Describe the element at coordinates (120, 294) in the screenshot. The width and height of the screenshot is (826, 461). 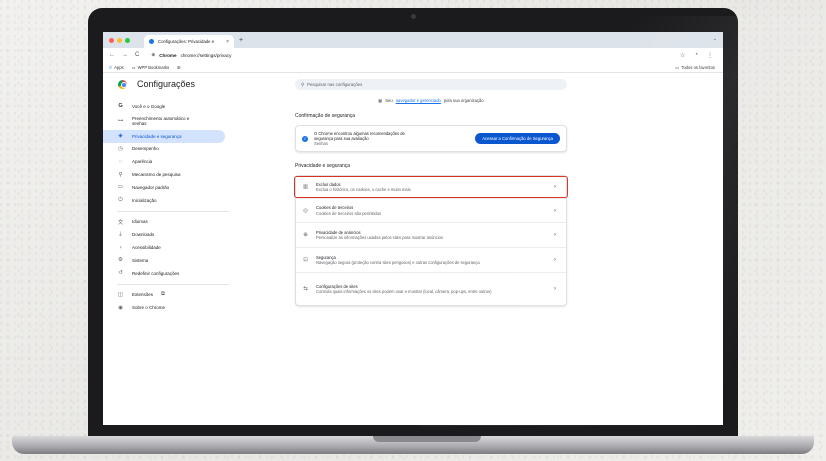
I see `puzzle-icon: ◫` at that location.